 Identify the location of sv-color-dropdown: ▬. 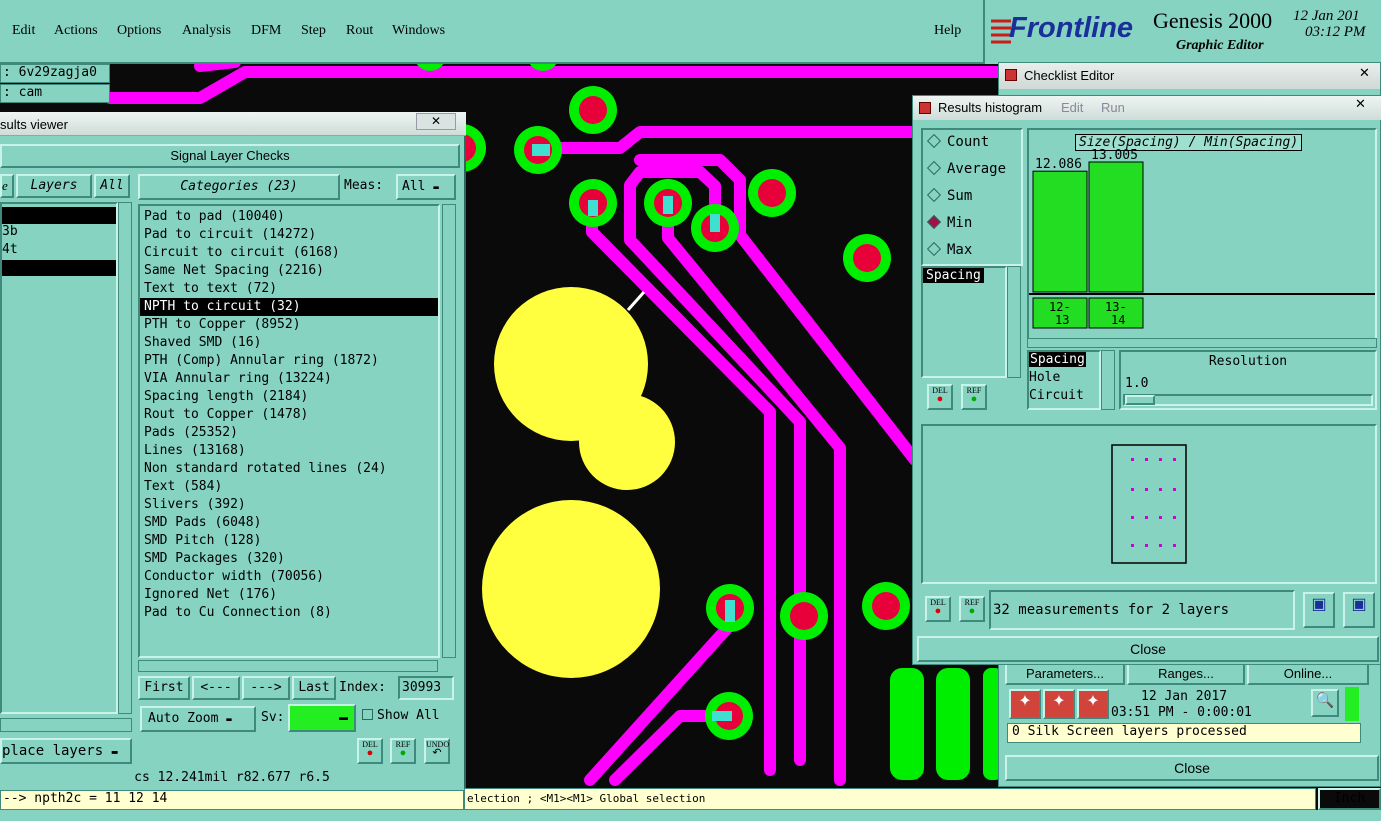
(322, 718).